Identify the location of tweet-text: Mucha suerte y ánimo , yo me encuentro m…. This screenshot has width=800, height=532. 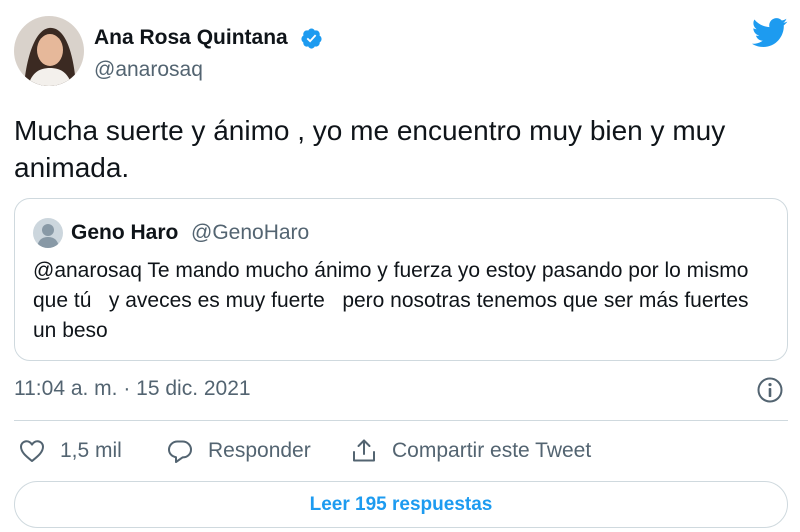
(370, 149).